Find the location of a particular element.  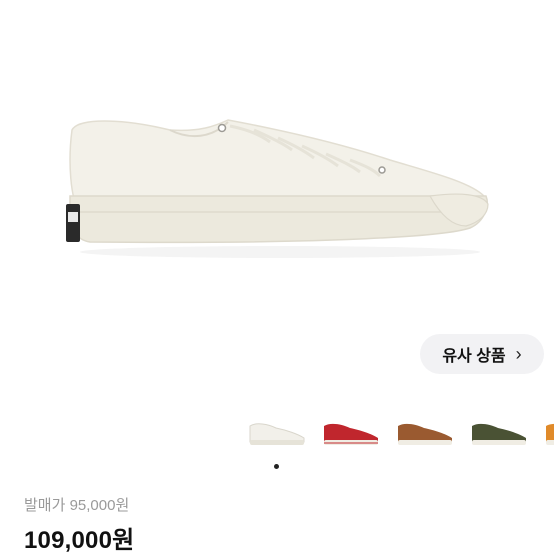

current-price: 109,000원 is located at coordinates (79, 540).